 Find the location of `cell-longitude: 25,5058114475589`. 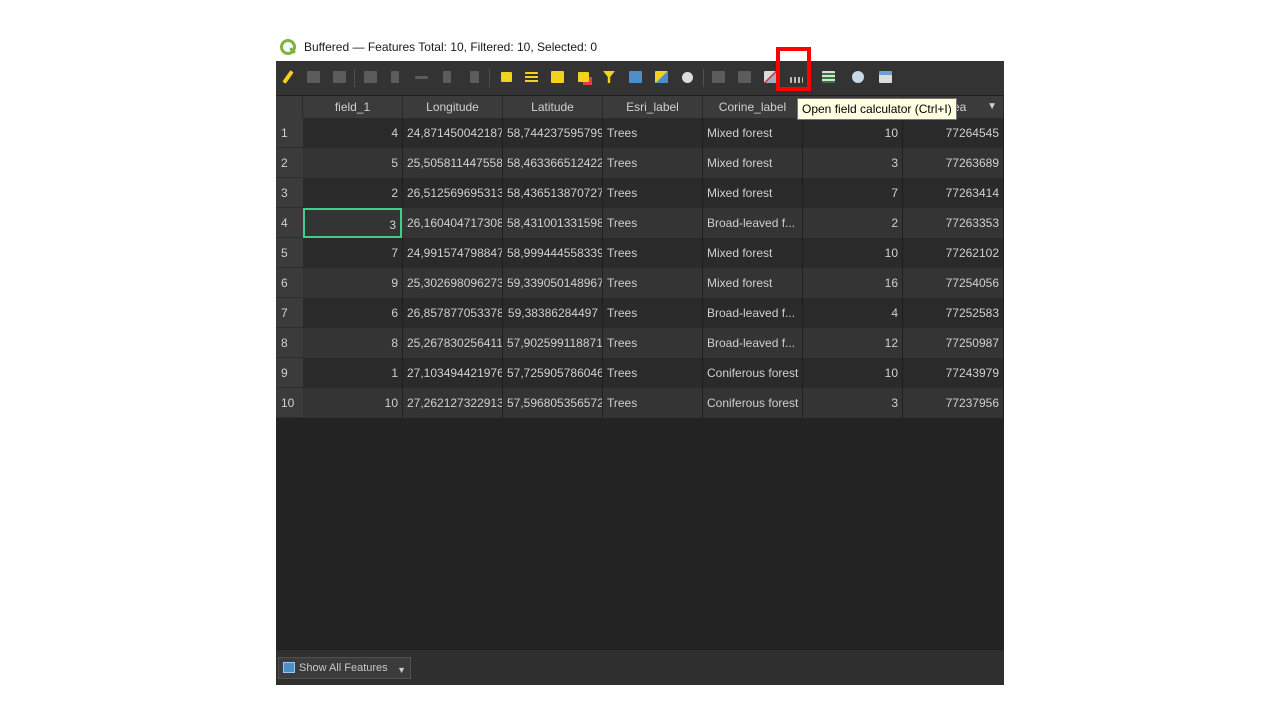

cell-longitude: 25,5058114475589 is located at coordinates (453, 163).